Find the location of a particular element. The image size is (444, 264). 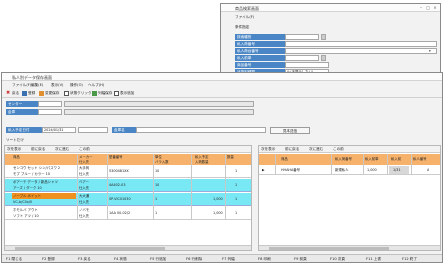

rcol-before: 私入前 is located at coordinates (396, 159).